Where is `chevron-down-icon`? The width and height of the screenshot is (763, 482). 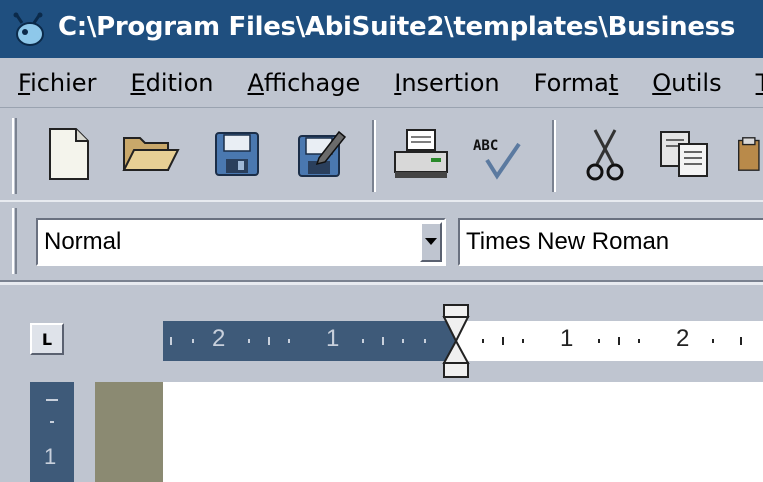
chevron-down-icon is located at coordinates (431, 241).